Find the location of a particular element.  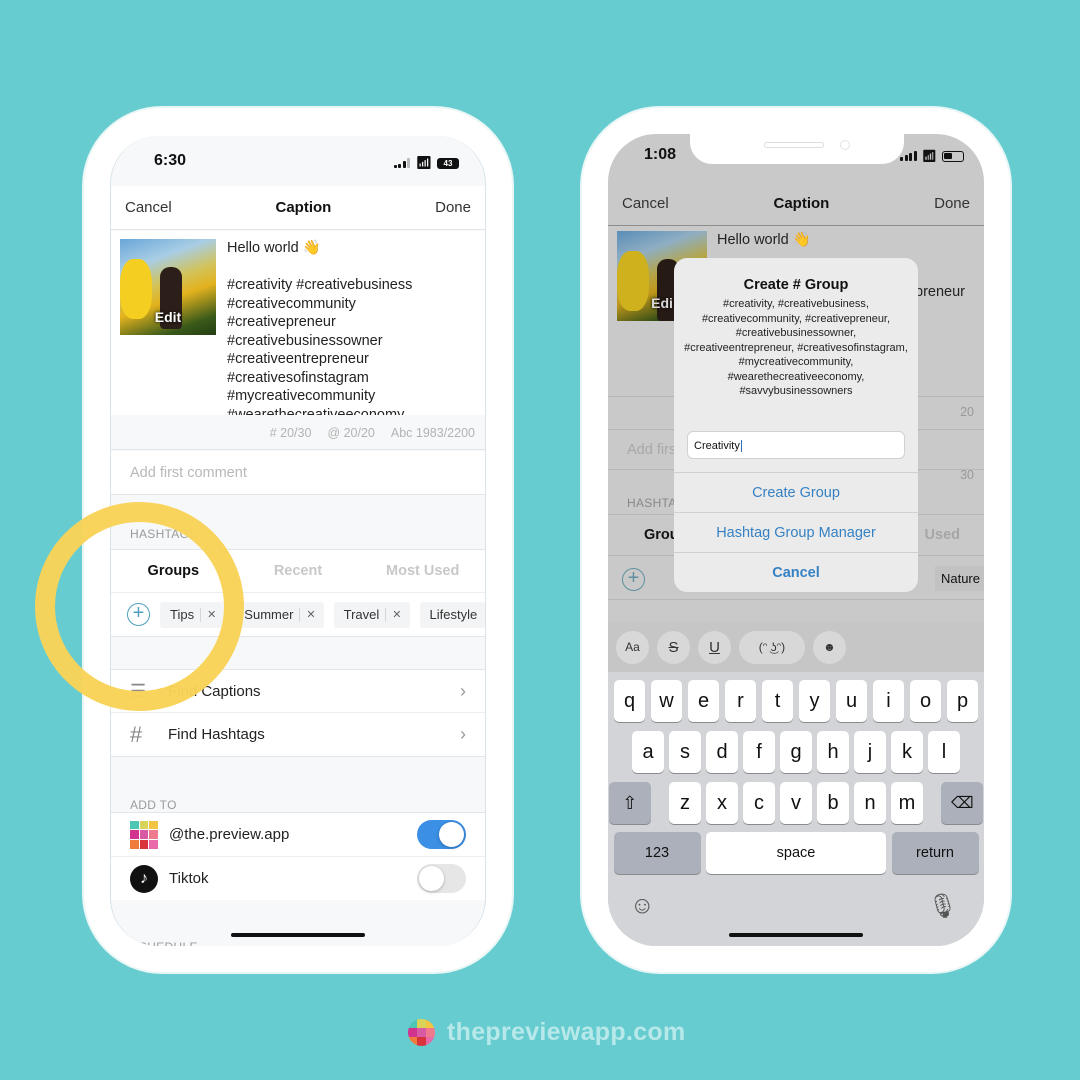

key-c: c is located at coordinates (759, 803).